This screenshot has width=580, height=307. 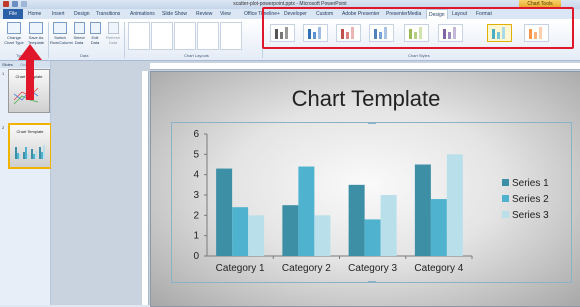 I want to click on y-tick-label: 3, so click(x=196, y=195).